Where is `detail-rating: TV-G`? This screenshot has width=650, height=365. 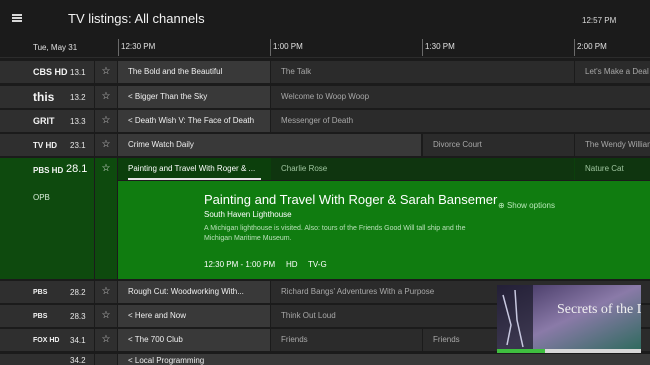 detail-rating: TV-G is located at coordinates (317, 264).